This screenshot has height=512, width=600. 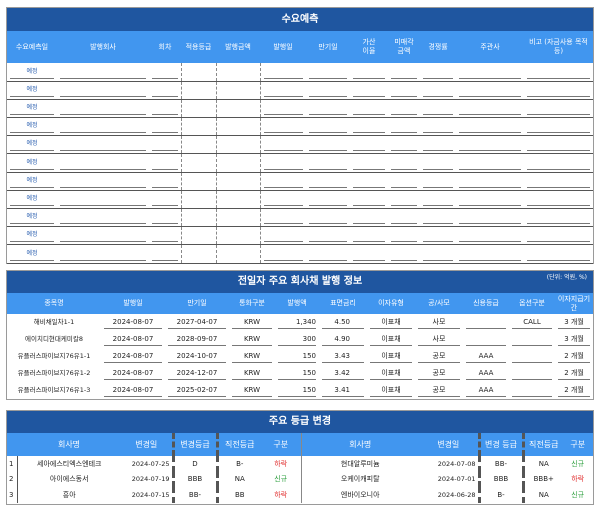 What do you see at coordinates (404, 47) in the screenshot?
I see `column-header: 미매각 금액` at bounding box center [404, 47].